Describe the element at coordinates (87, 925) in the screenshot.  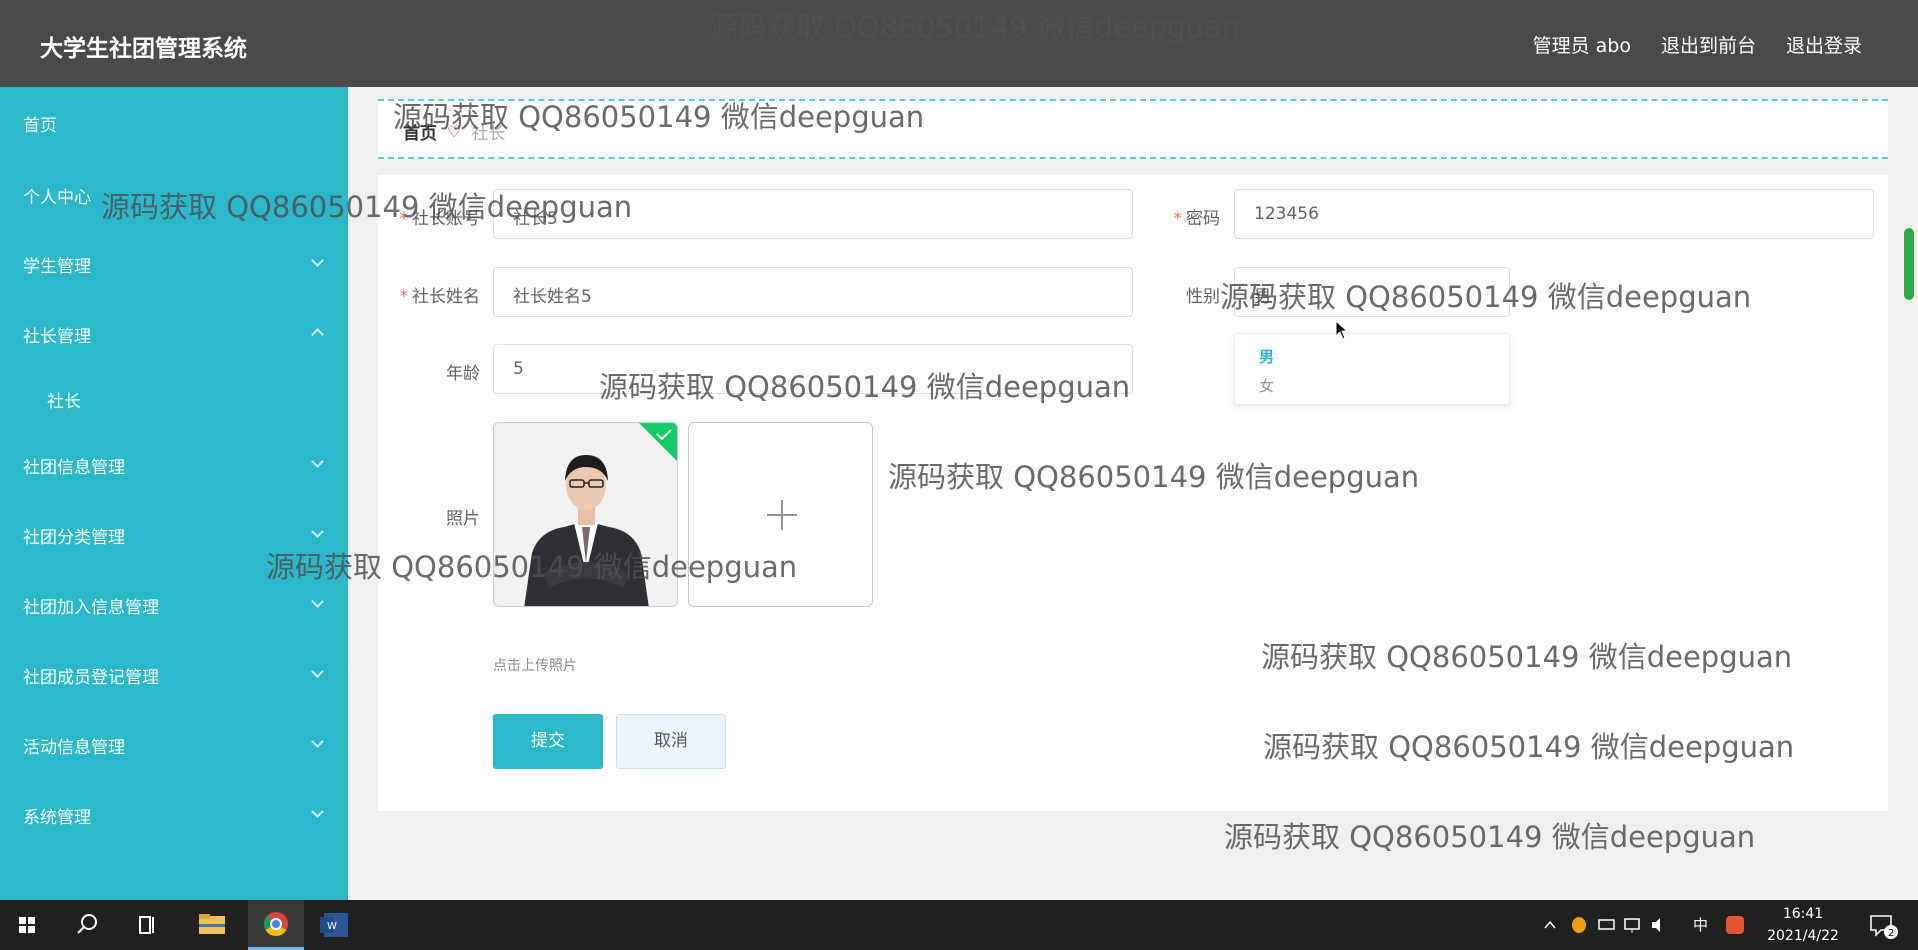
I see `search-icon` at that location.